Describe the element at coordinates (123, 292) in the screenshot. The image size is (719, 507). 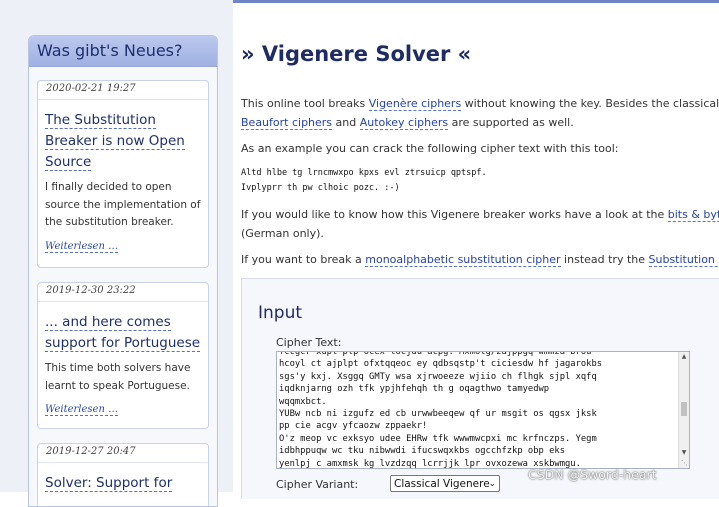
I see `news-date: 2019-12-30 23:22` at that location.